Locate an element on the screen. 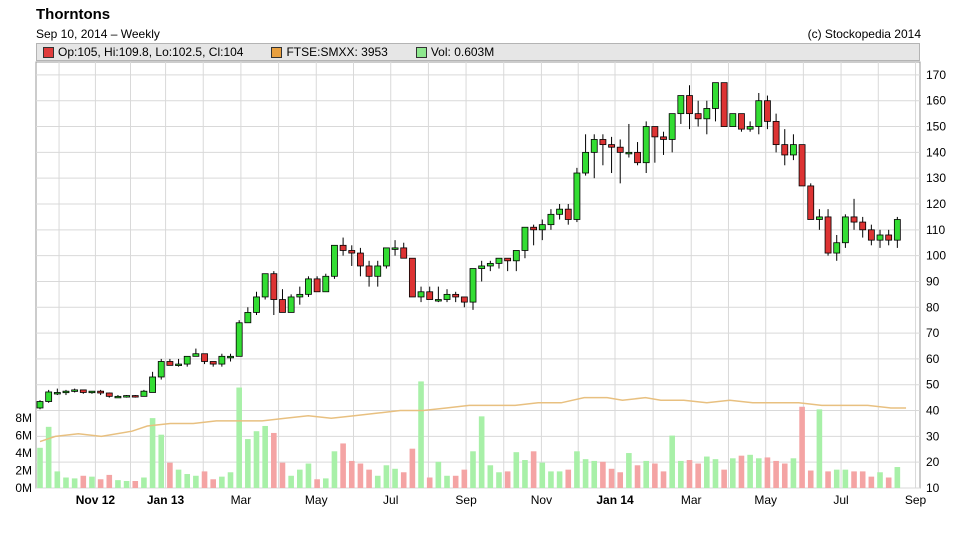 This screenshot has width=957, height=534. price-tick-label: 80 is located at coordinates (933, 307).